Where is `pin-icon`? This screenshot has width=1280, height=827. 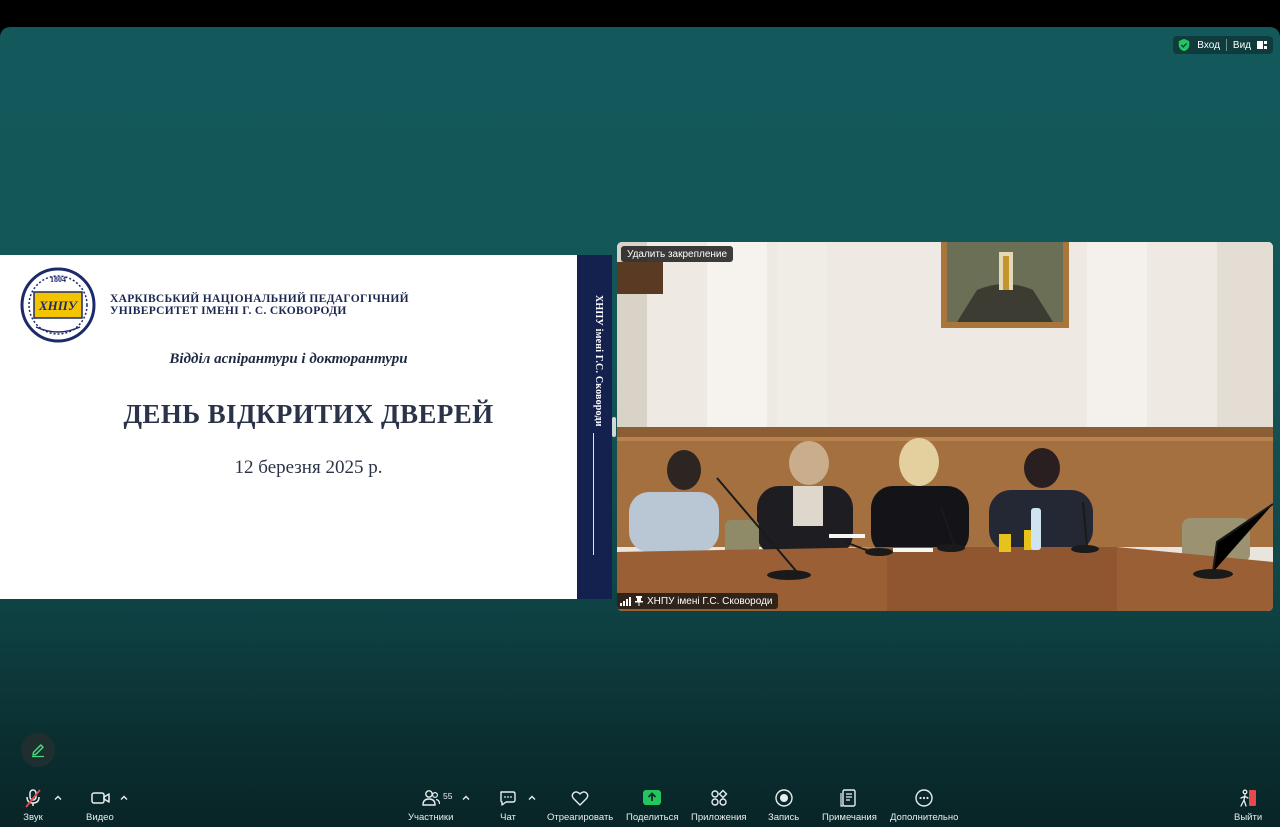 pin-icon is located at coordinates (639, 601).